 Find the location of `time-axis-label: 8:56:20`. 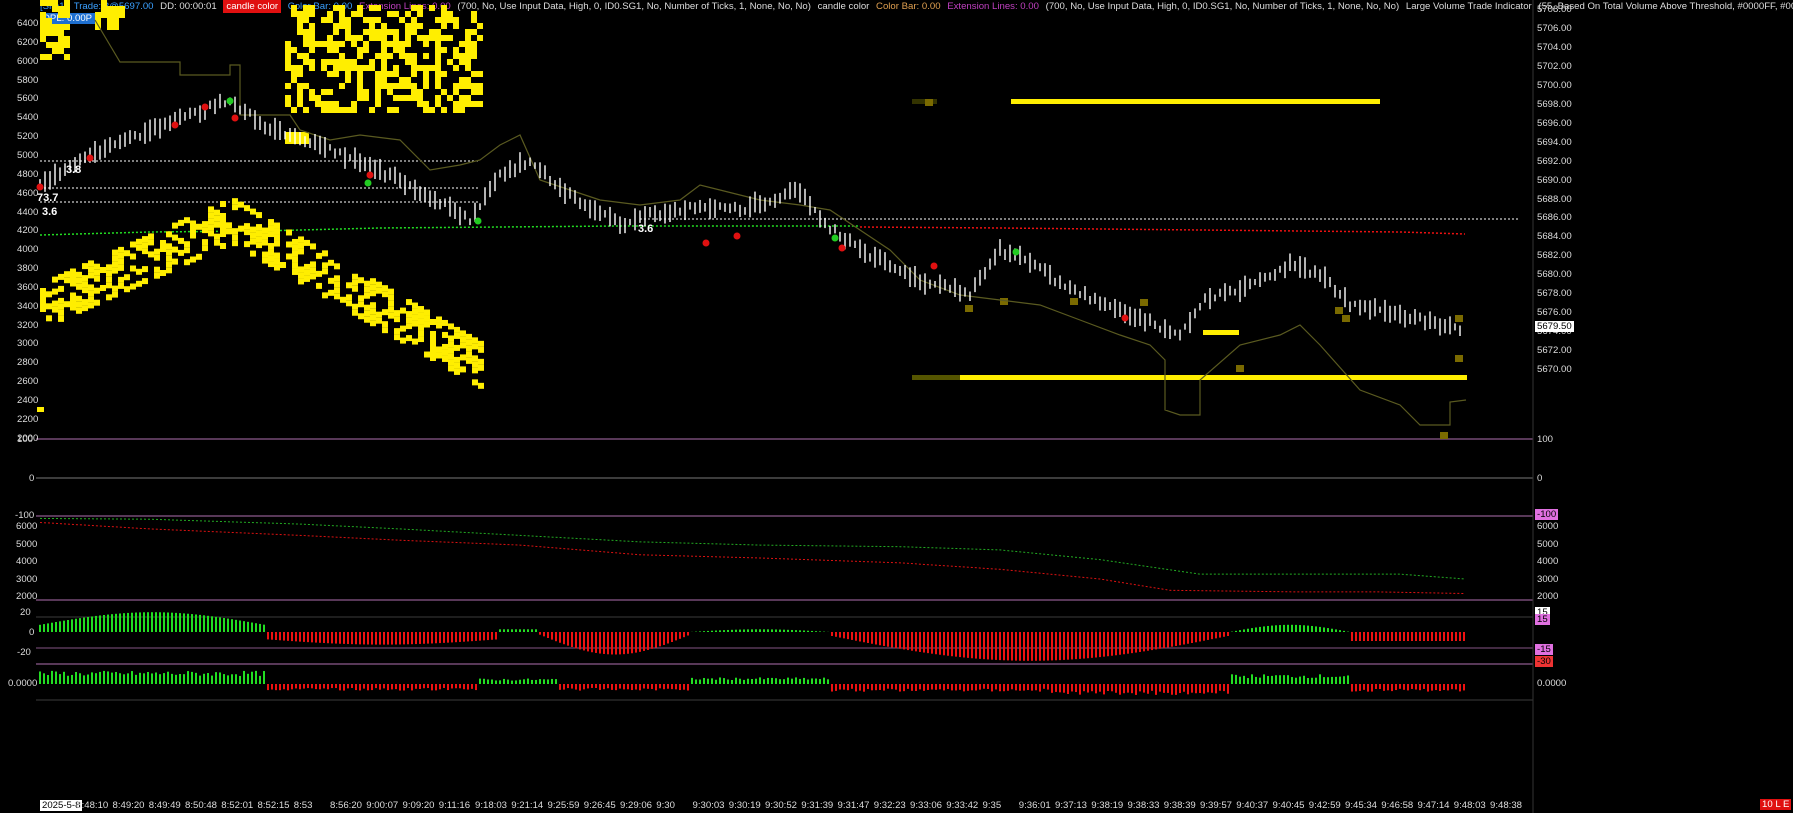

time-axis-label: 8:56:20 is located at coordinates (346, 805).